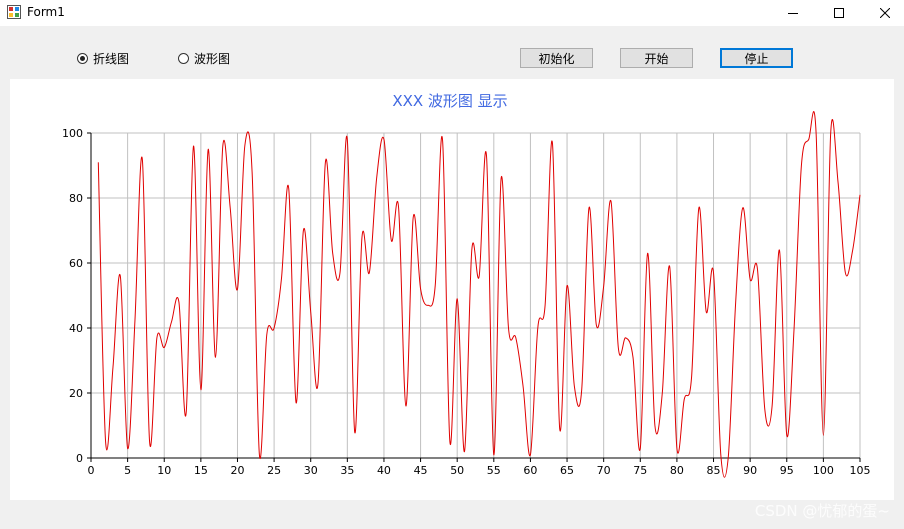 The image size is (904, 529). Describe the element at coordinates (384, 470) in the screenshot. I see `x-tick-label: 40` at that location.